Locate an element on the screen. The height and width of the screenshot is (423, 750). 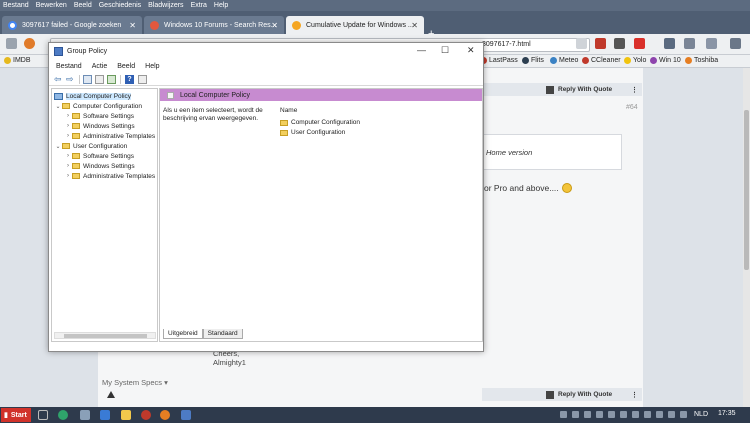
file-explorer-icon is located at coordinates (126, 415).